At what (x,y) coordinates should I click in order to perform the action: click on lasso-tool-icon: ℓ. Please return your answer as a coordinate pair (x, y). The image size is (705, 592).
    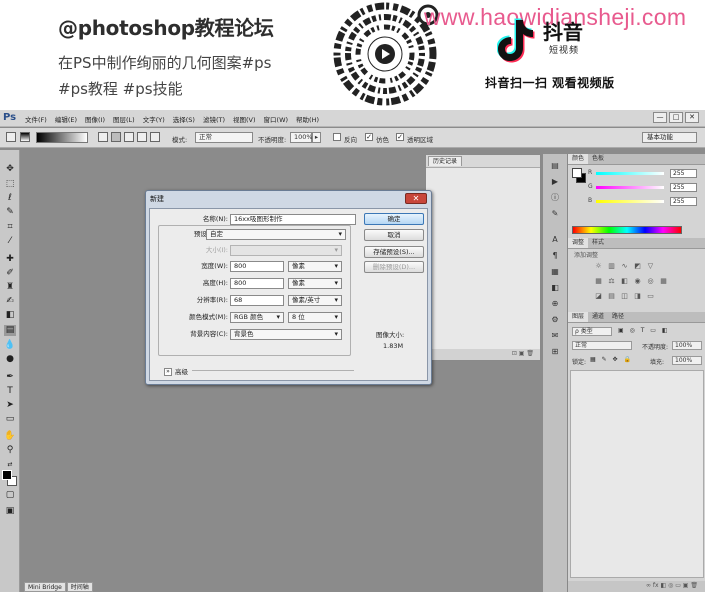
    Looking at the image, I should click on (10, 198).